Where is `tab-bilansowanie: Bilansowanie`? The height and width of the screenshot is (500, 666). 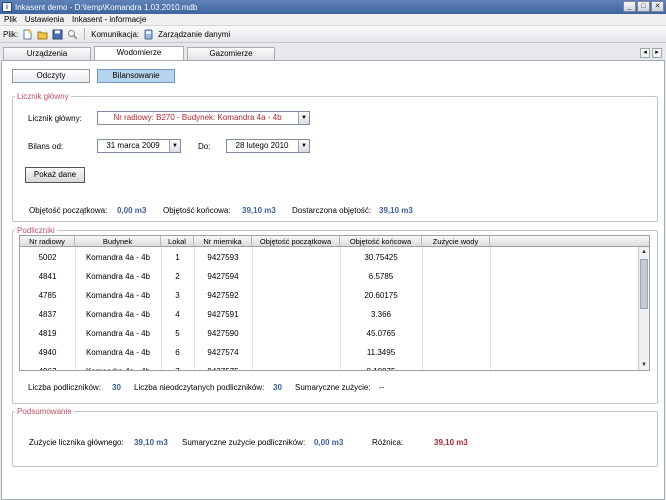
tab-bilansowanie: Bilansowanie is located at coordinates (136, 76).